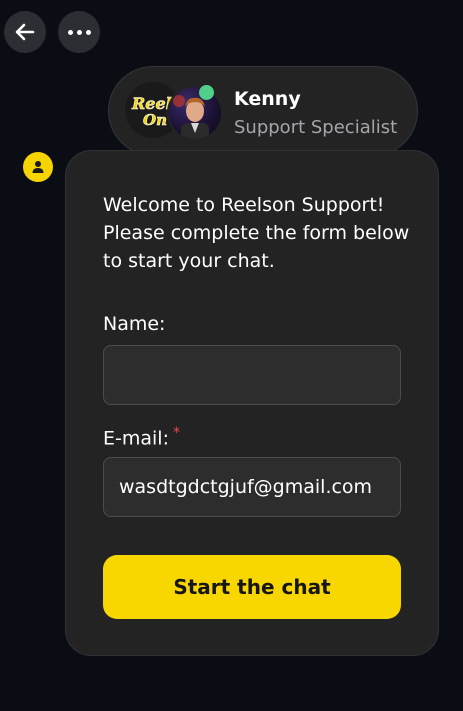  I want to click on svg-text: On, so click(155, 120).